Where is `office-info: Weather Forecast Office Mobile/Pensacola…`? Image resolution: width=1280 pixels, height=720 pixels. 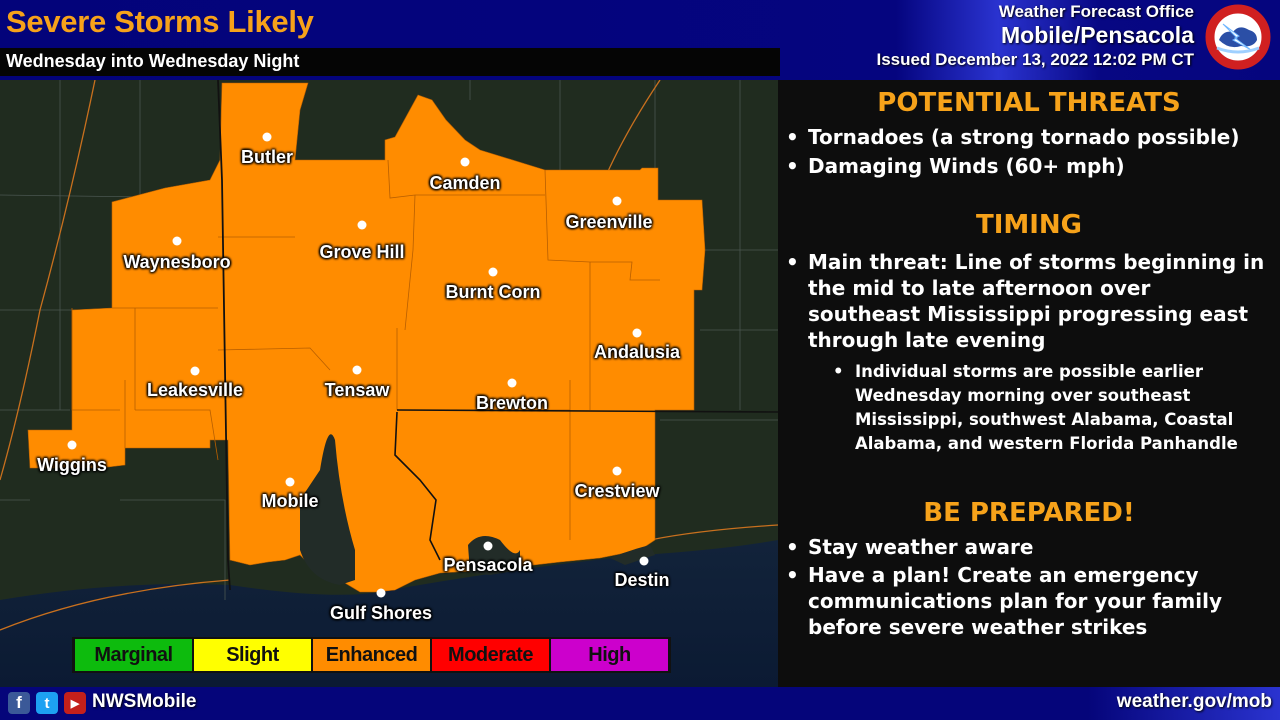 office-info: Weather Forecast Office Mobile/Pensacola… is located at coordinates (1036, 36).